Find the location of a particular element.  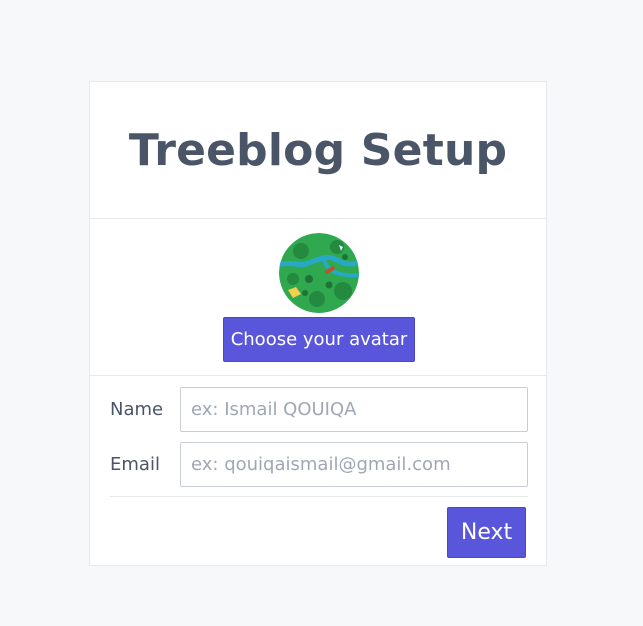

avatar-forest-map-icon is located at coordinates (319, 273).